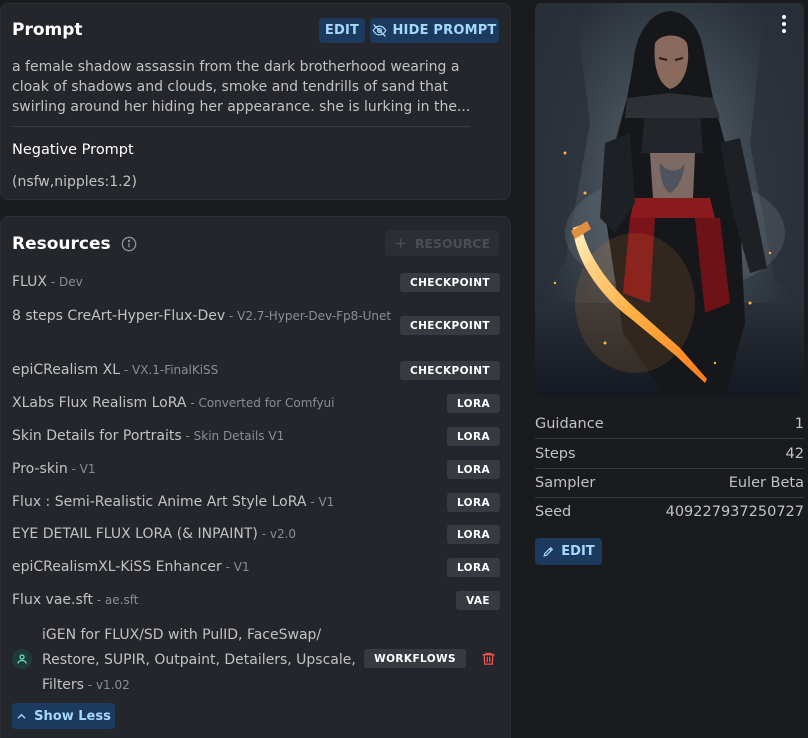 This screenshot has width=808, height=738. What do you see at coordinates (135, 534) in the screenshot?
I see `resource-name: EYE DETAIL FLUX LORA (& INPAINT)` at bounding box center [135, 534].